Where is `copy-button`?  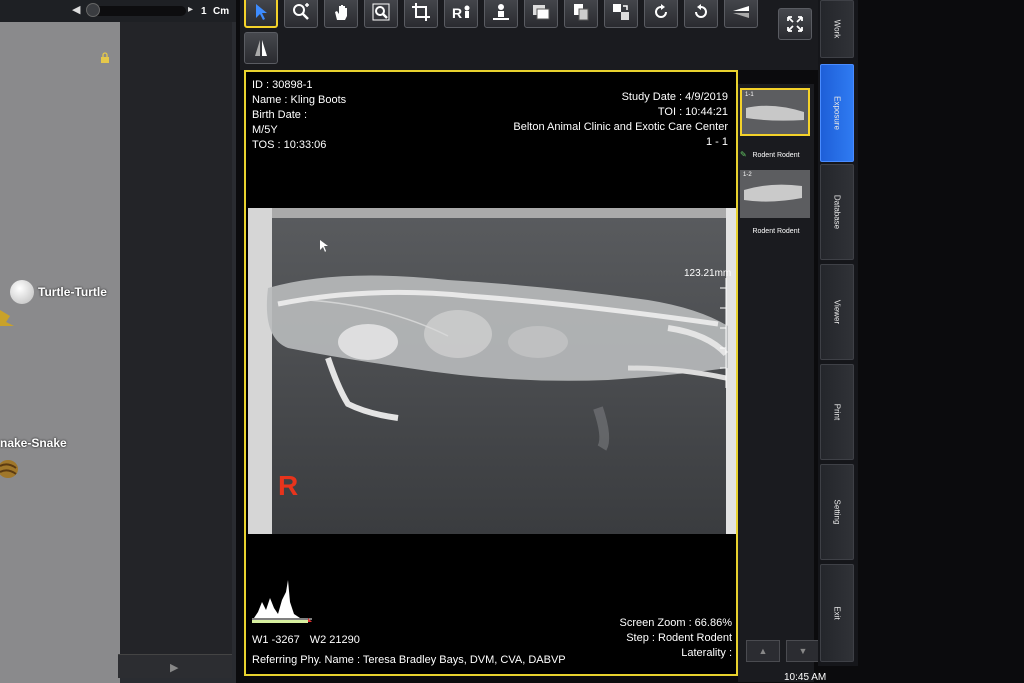
copy-button is located at coordinates (581, 14).